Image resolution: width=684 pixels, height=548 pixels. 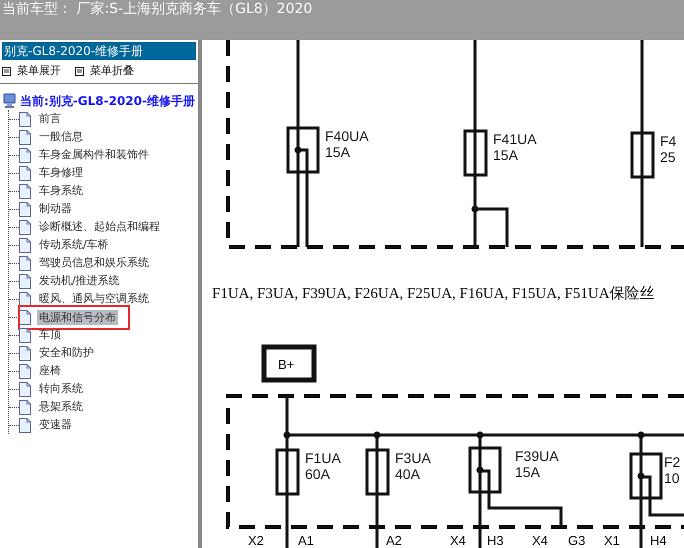 What do you see at coordinates (99, 51) in the screenshot?
I see `sidebar-header: 别克-GL8-2020-维修手册` at bounding box center [99, 51].